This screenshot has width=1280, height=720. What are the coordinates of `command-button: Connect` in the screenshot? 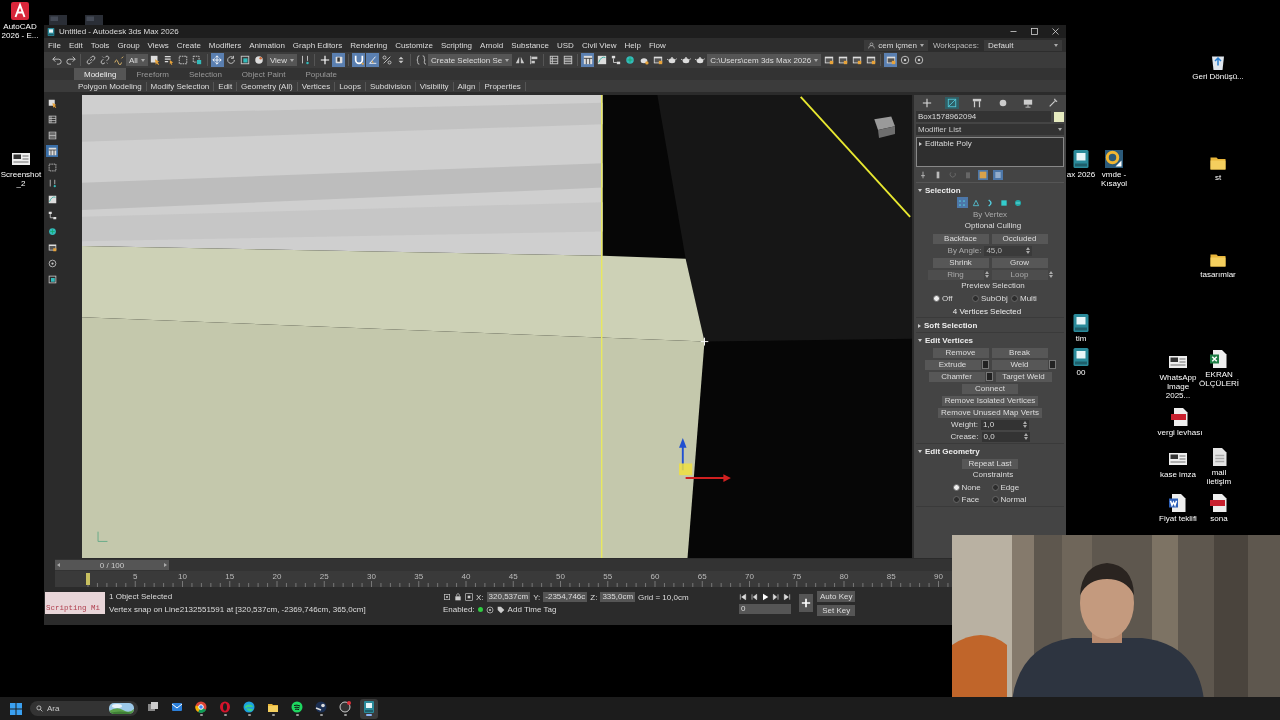 It's located at (990, 388).